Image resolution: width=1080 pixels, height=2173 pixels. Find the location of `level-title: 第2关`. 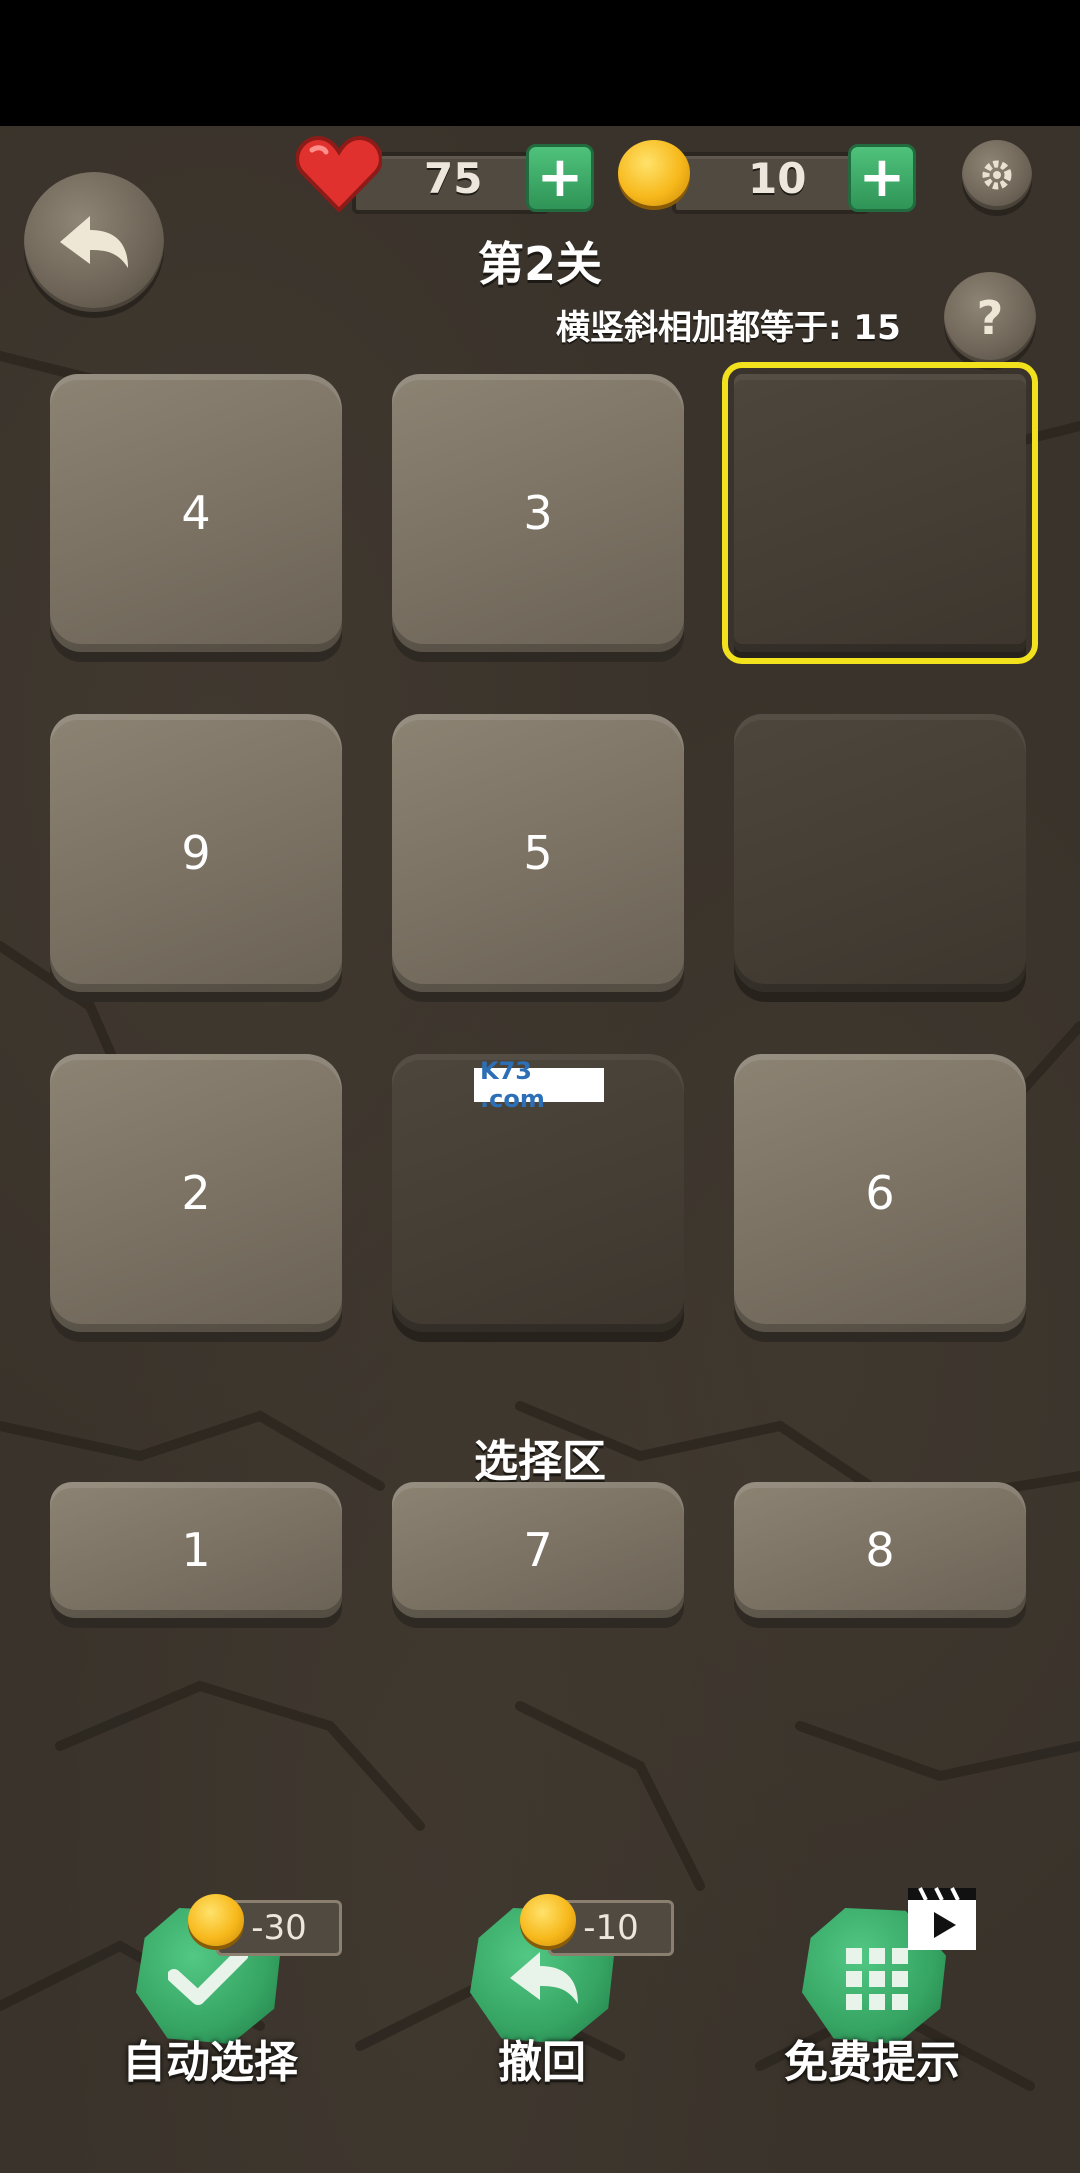

level-title: 第2关 is located at coordinates (539, 264).